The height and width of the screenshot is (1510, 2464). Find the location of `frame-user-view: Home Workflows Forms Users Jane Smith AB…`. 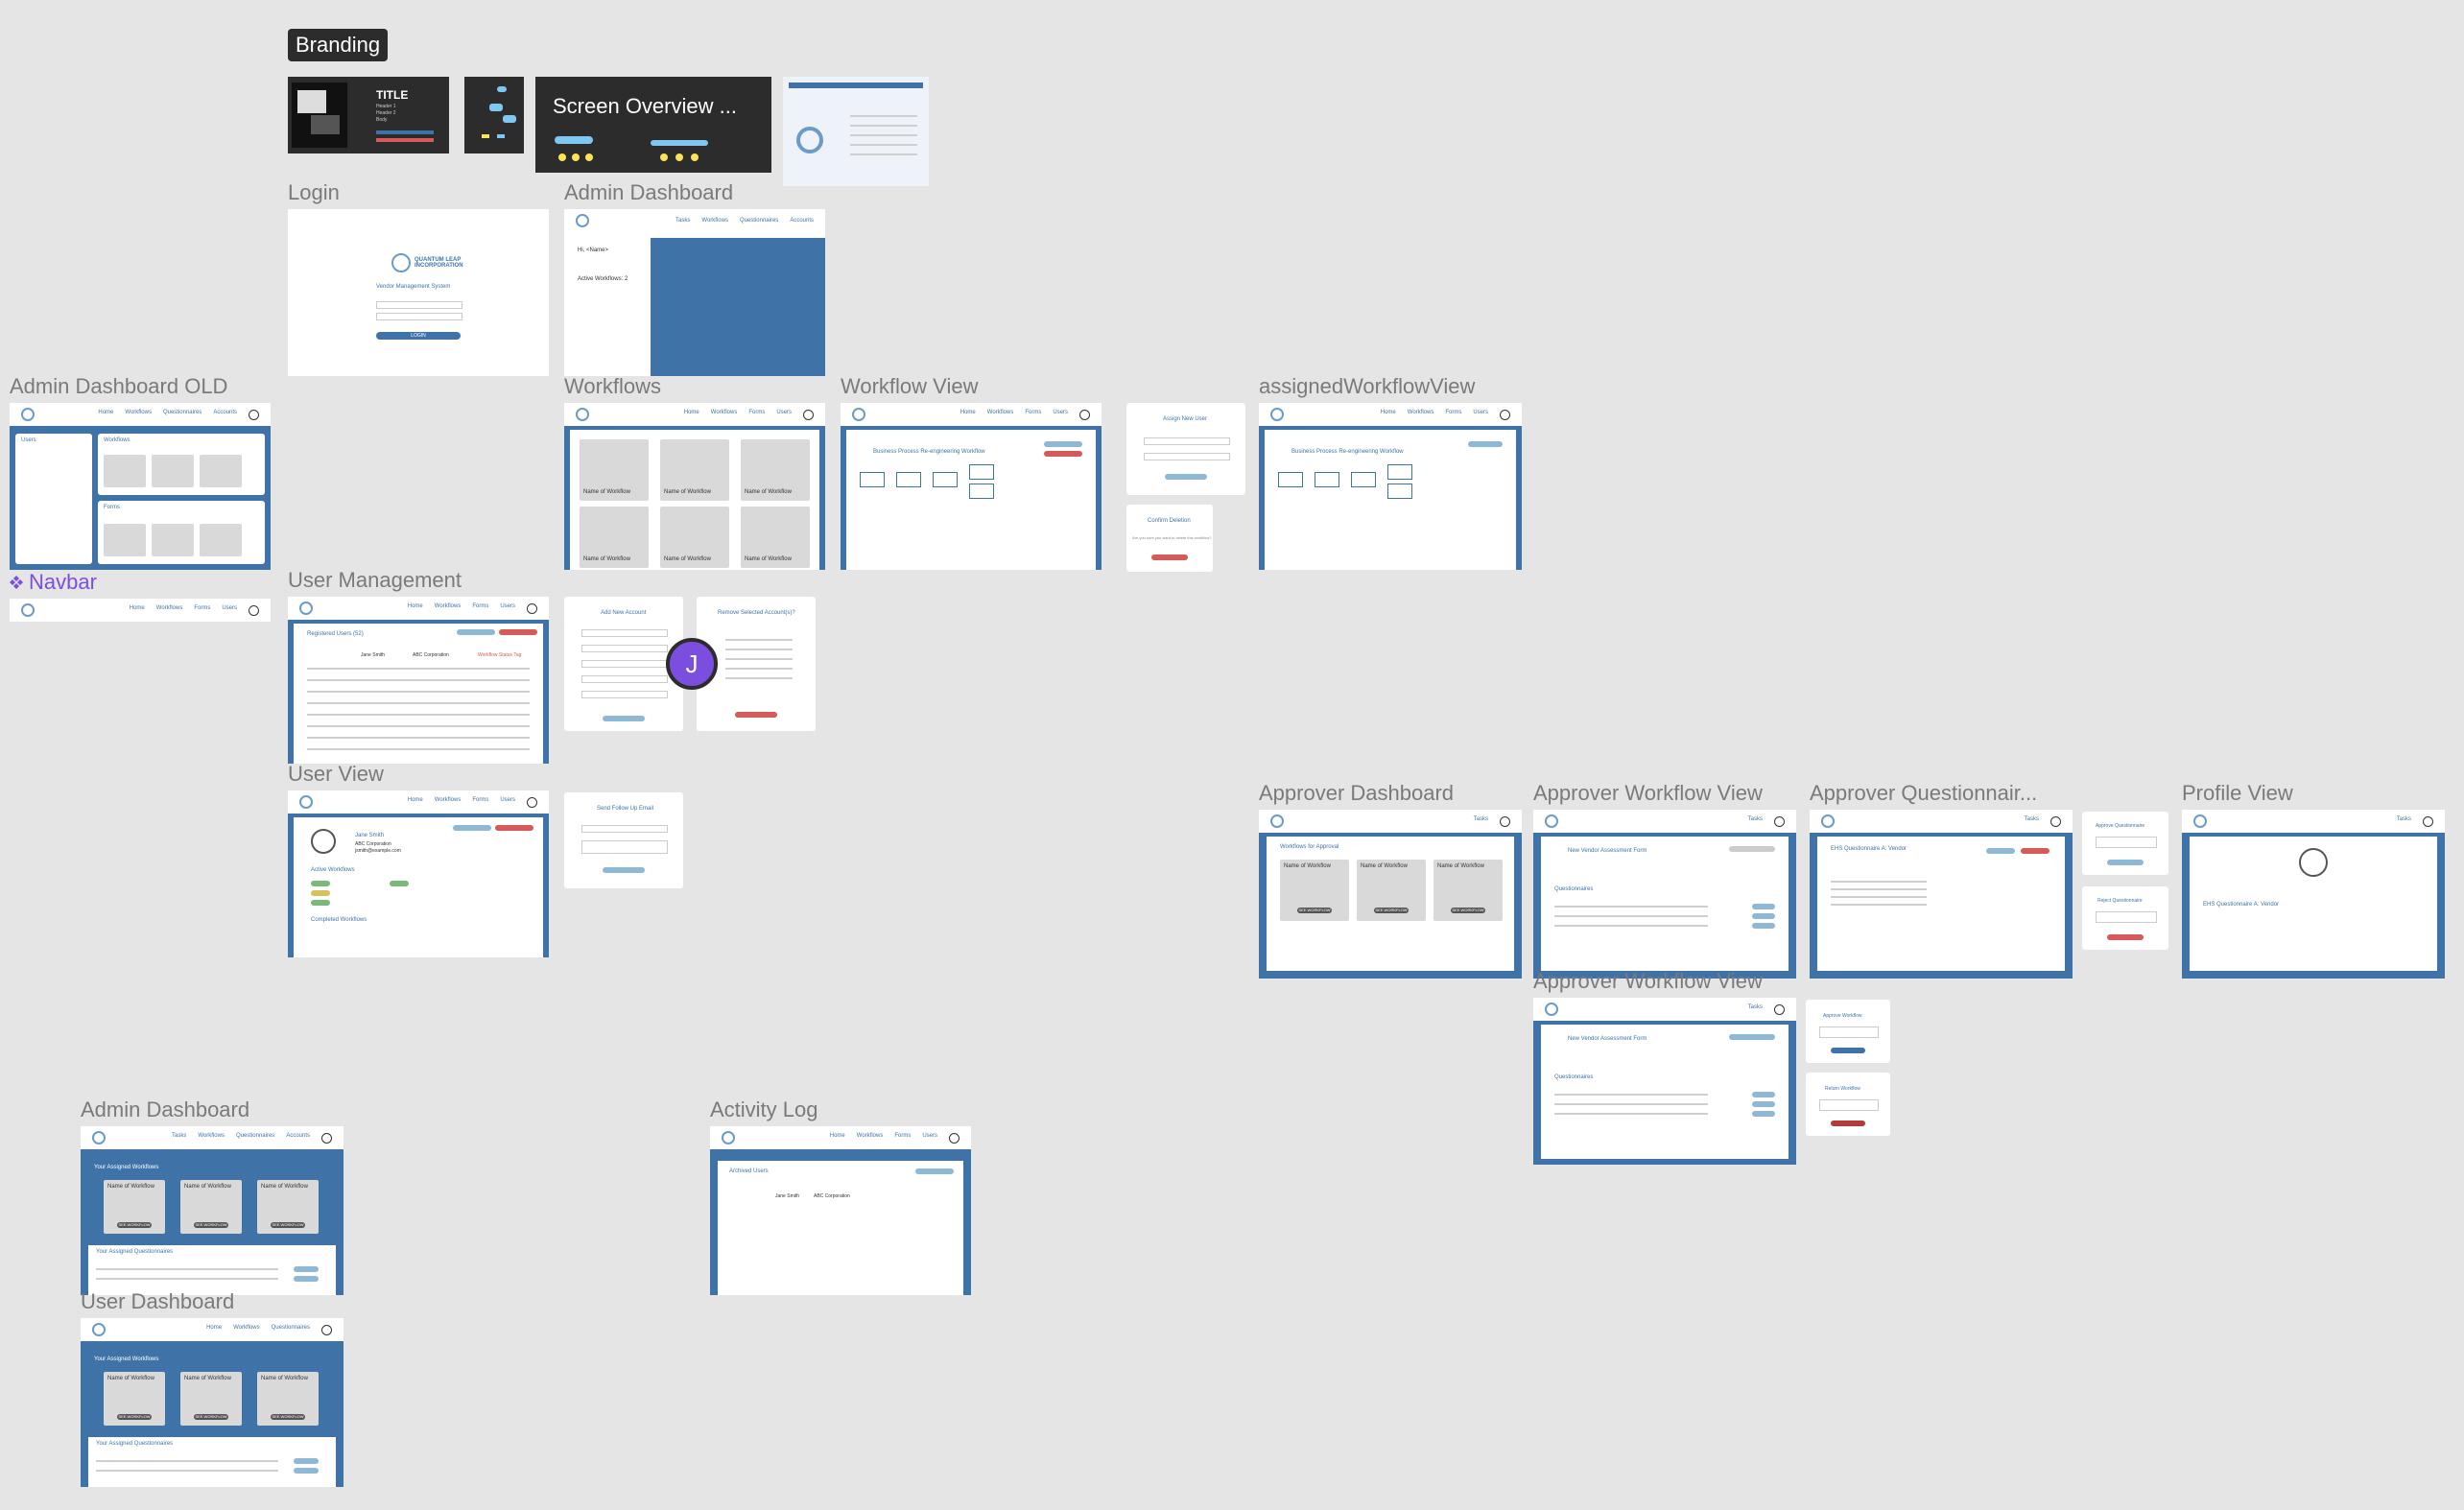

frame-user-view: Home Workflows Forms Users Jane Smith AB… is located at coordinates (418, 873).